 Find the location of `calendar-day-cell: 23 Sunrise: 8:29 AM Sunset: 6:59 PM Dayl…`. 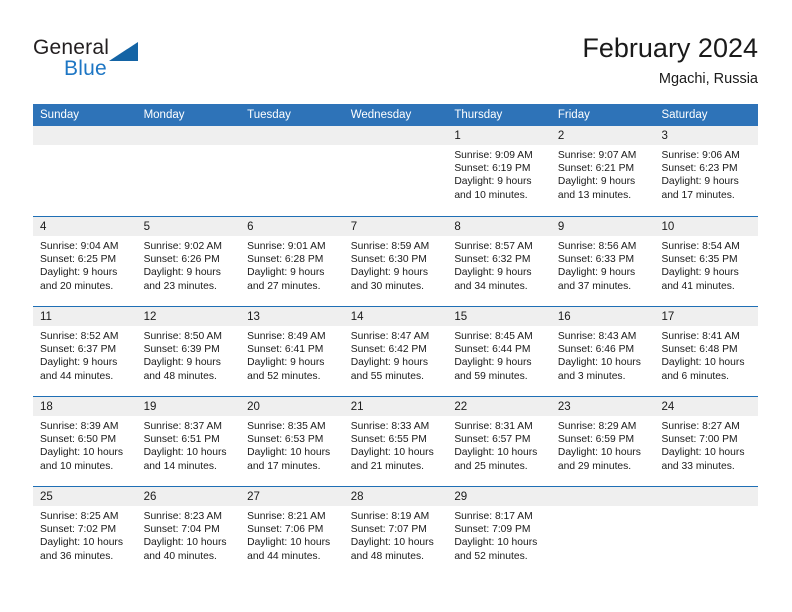

calendar-day-cell: 23 Sunrise: 8:29 AM Sunset: 6:59 PM Dayl… is located at coordinates (602, 441).